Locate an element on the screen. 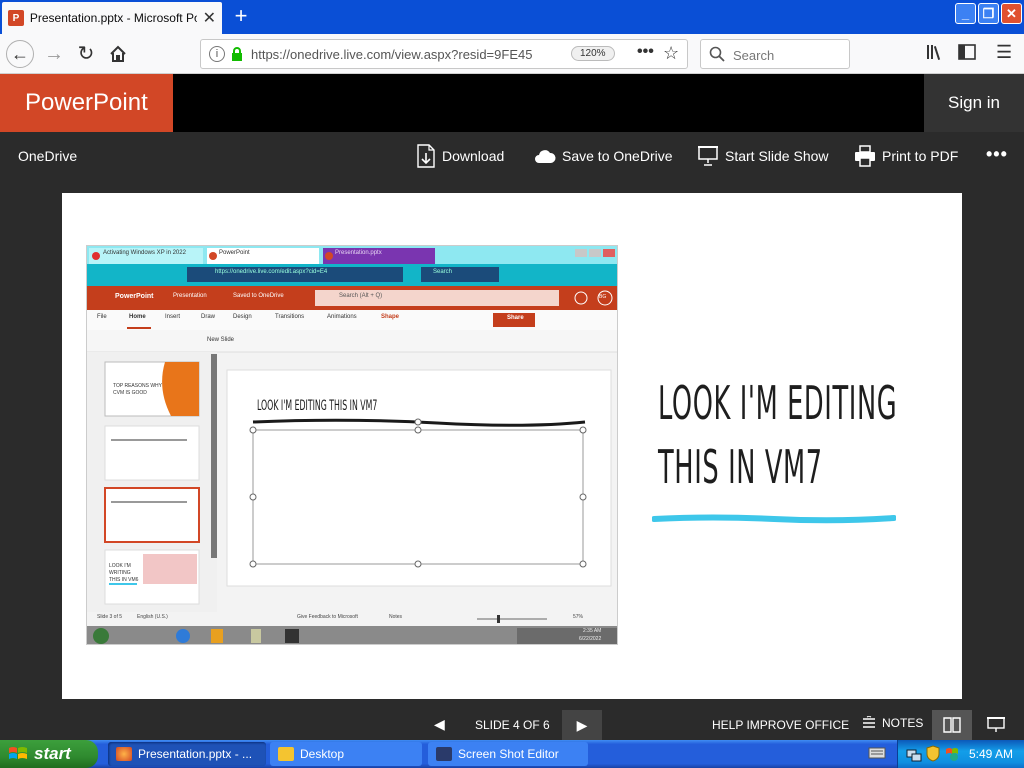 This screenshot has height=768, width=1024. cloud-icon is located at coordinates (545, 156).